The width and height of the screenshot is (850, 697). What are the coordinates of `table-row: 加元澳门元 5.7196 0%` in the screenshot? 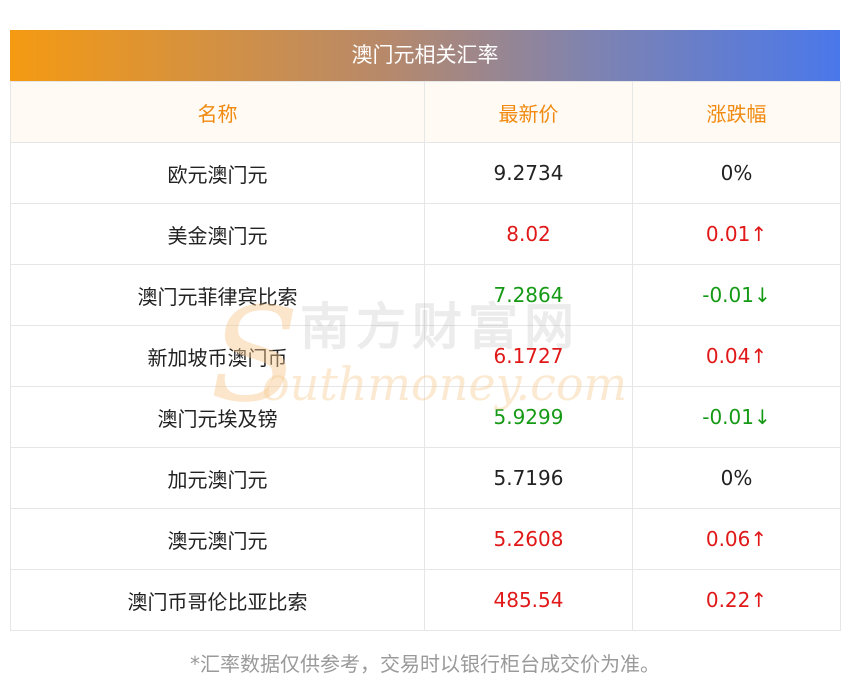 It's located at (425, 478).